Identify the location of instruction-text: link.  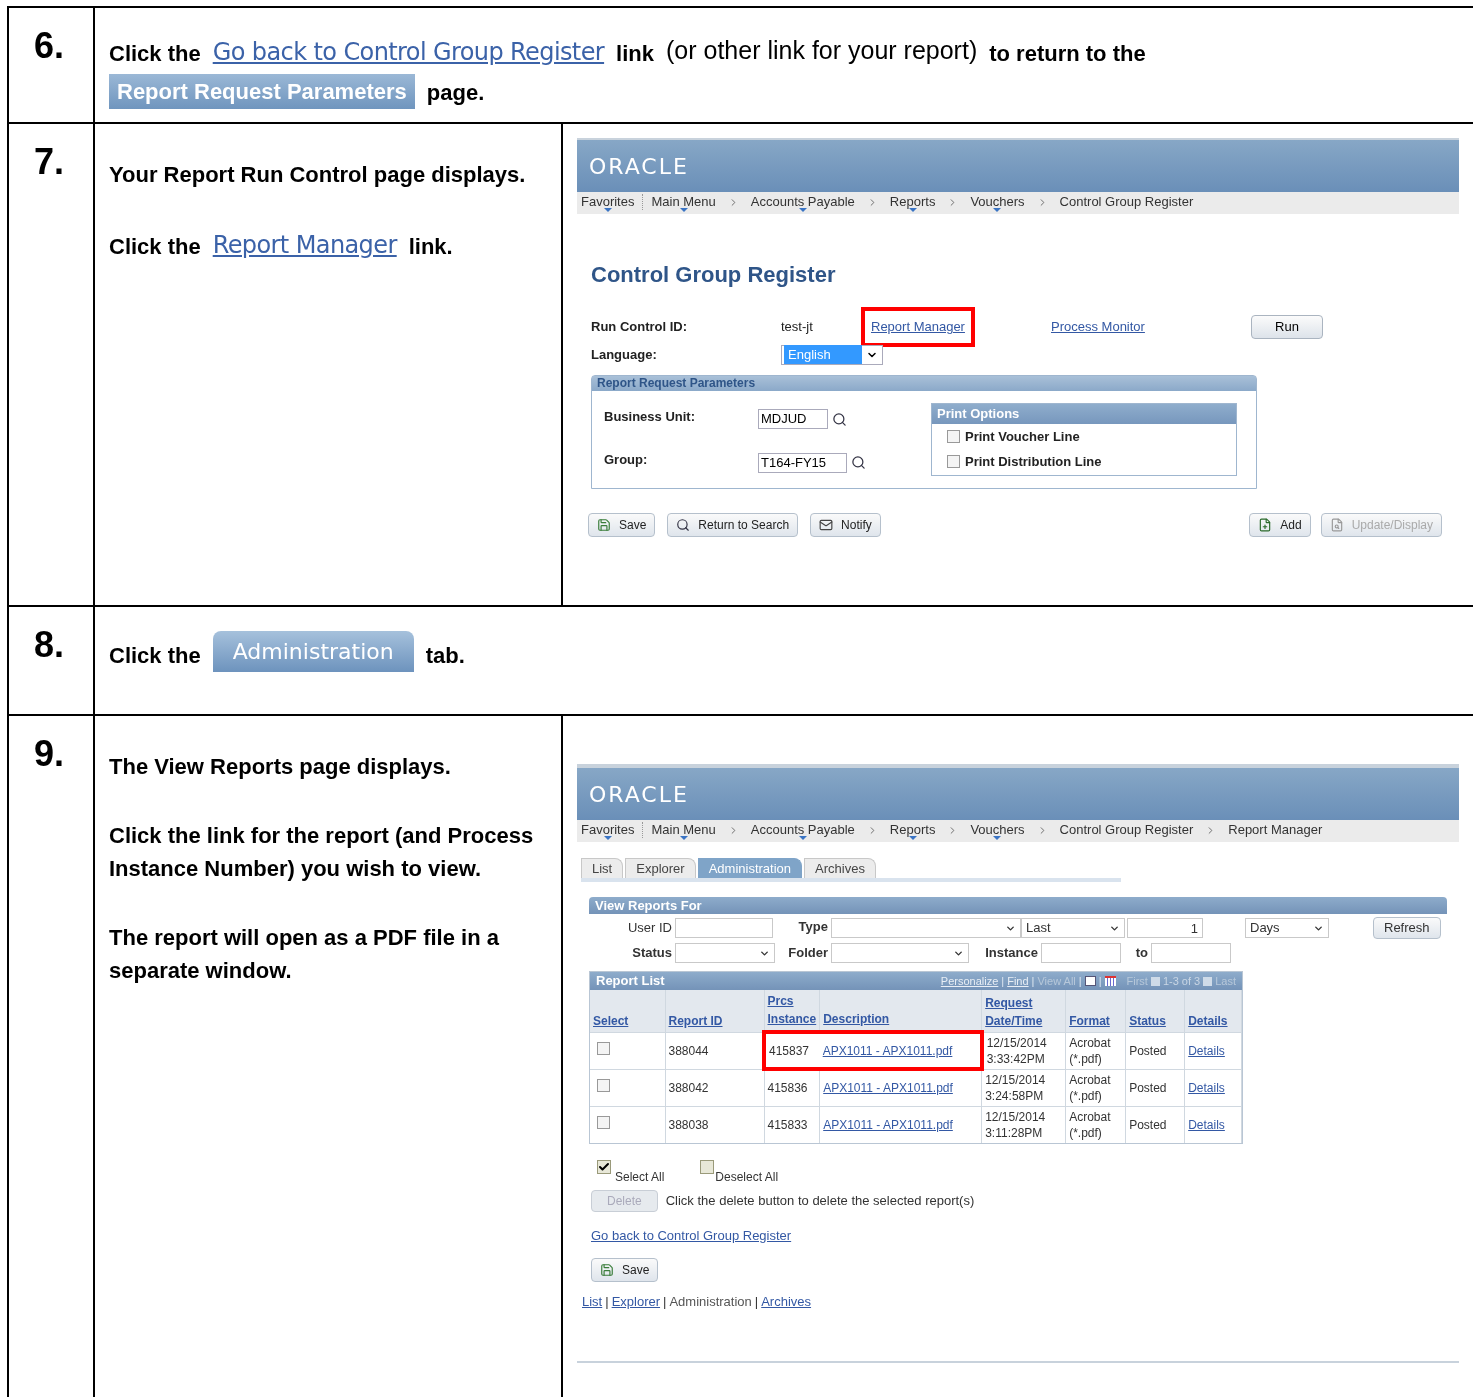
(635, 53).